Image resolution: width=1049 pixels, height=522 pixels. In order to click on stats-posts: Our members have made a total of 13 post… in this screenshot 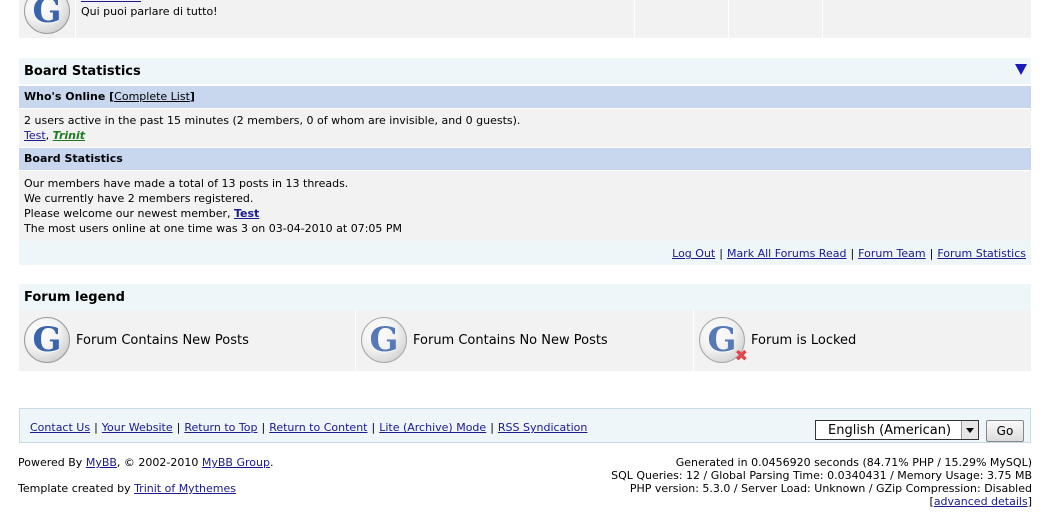, I will do `click(186, 183)`.